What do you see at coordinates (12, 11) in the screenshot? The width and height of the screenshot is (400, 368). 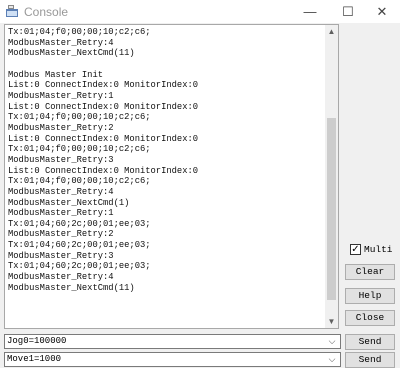 I see `console-app-icon` at bounding box center [12, 11].